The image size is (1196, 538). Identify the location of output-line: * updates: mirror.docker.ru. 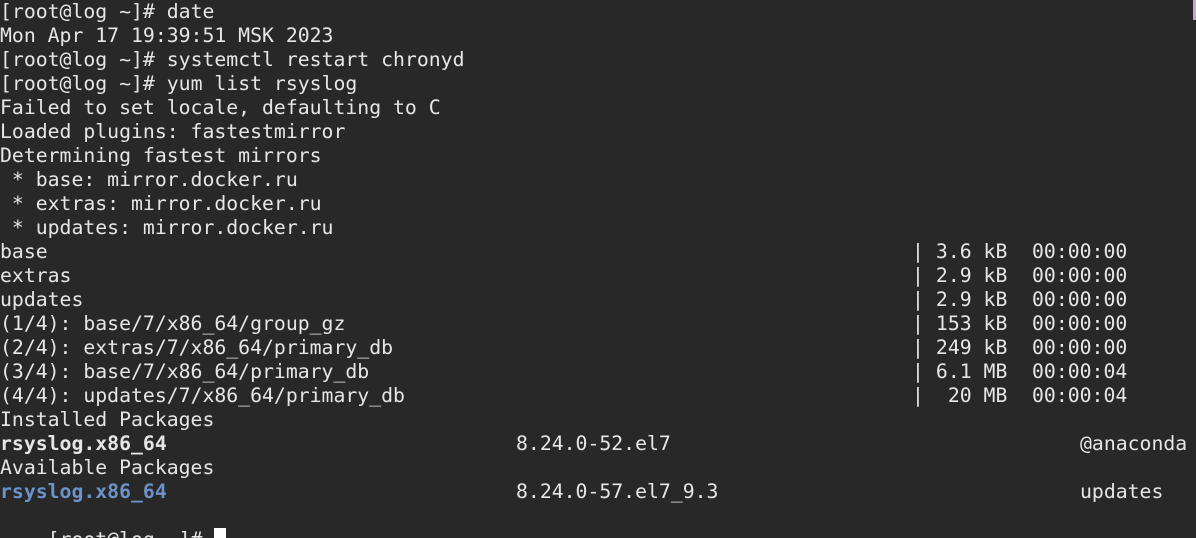
(167, 227).